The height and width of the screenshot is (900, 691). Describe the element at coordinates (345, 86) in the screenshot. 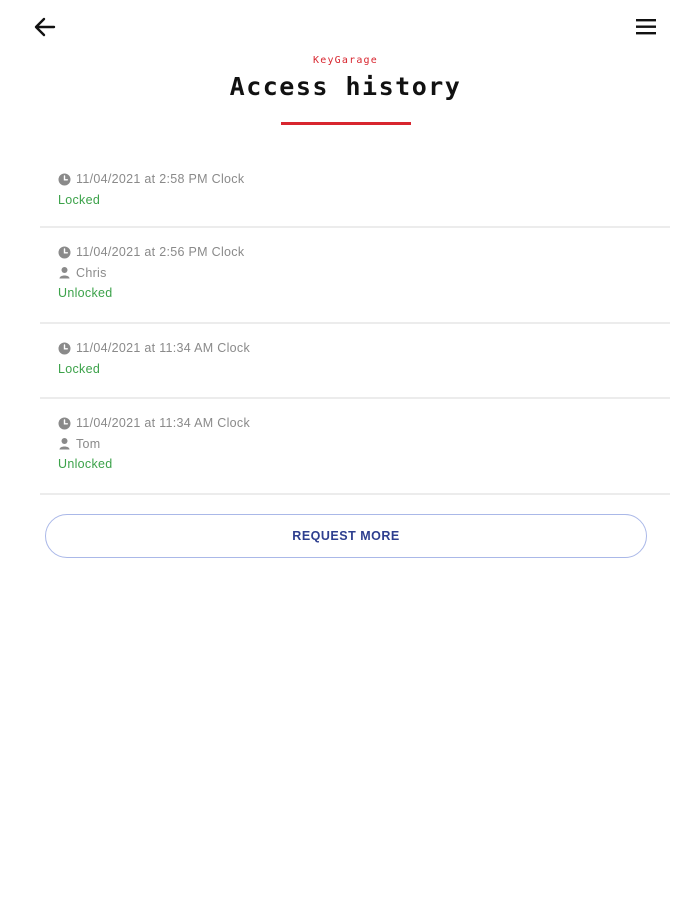

I see `page-title: Access history` at that location.